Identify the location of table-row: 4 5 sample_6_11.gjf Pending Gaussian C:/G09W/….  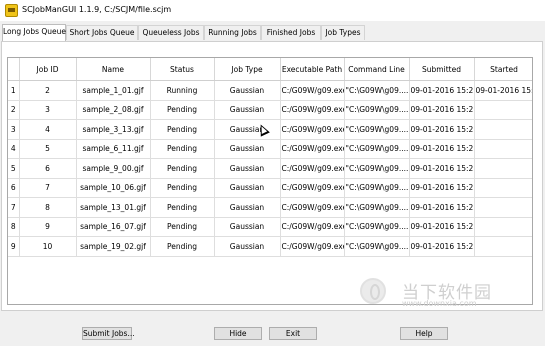
(270, 149).